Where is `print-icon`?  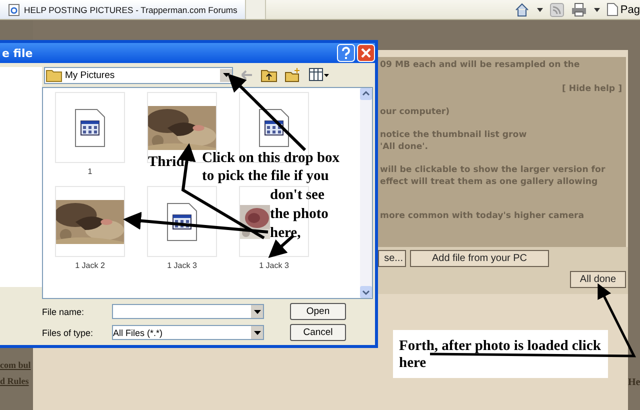 print-icon is located at coordinates (579, 9).